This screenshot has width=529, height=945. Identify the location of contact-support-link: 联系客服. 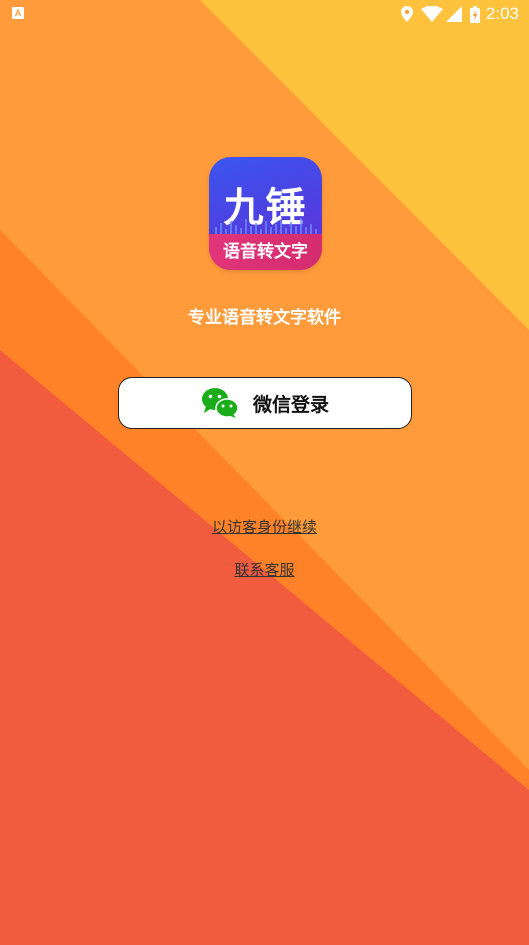
(264, 569).